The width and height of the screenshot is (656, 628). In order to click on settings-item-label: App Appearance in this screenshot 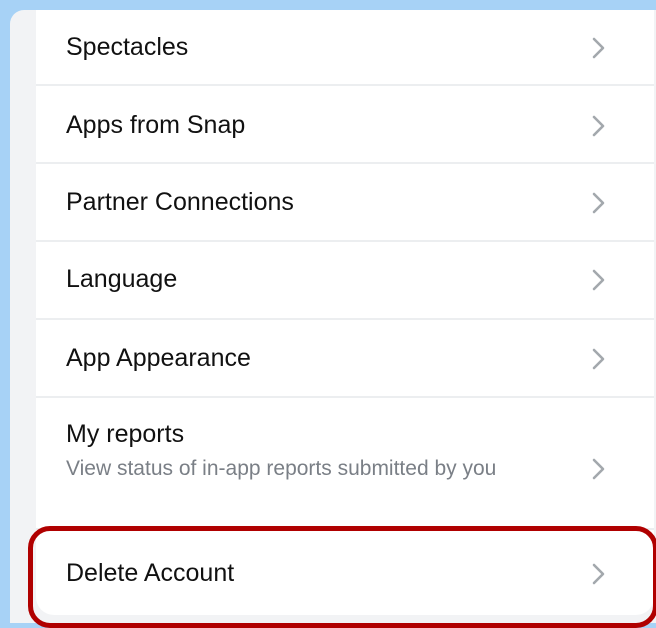, I will do `click(158, 358)`.